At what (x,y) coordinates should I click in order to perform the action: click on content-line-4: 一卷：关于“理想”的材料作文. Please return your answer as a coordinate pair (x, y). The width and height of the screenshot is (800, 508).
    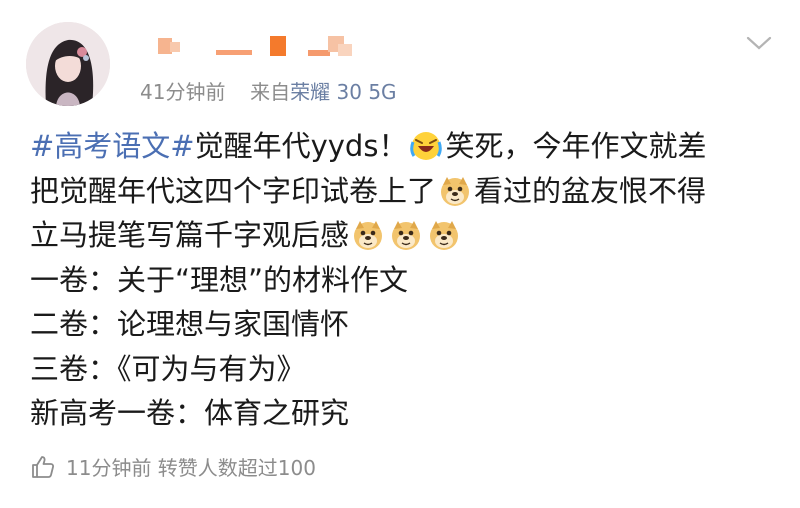
    Looking at the image, I should click on (405, 280).